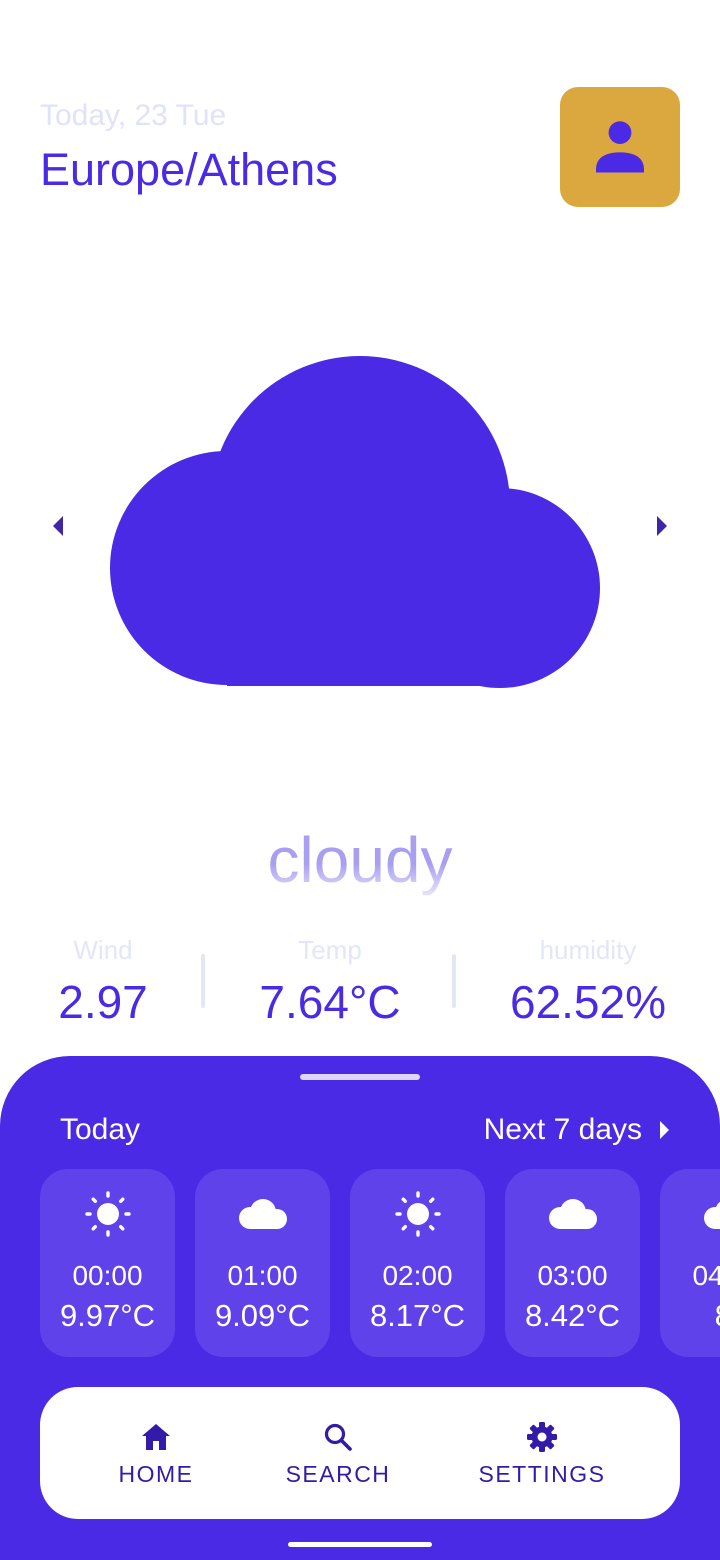 The image size is (720, 1560). I want to click on weather-condition: cloudy, so click(360, 860).